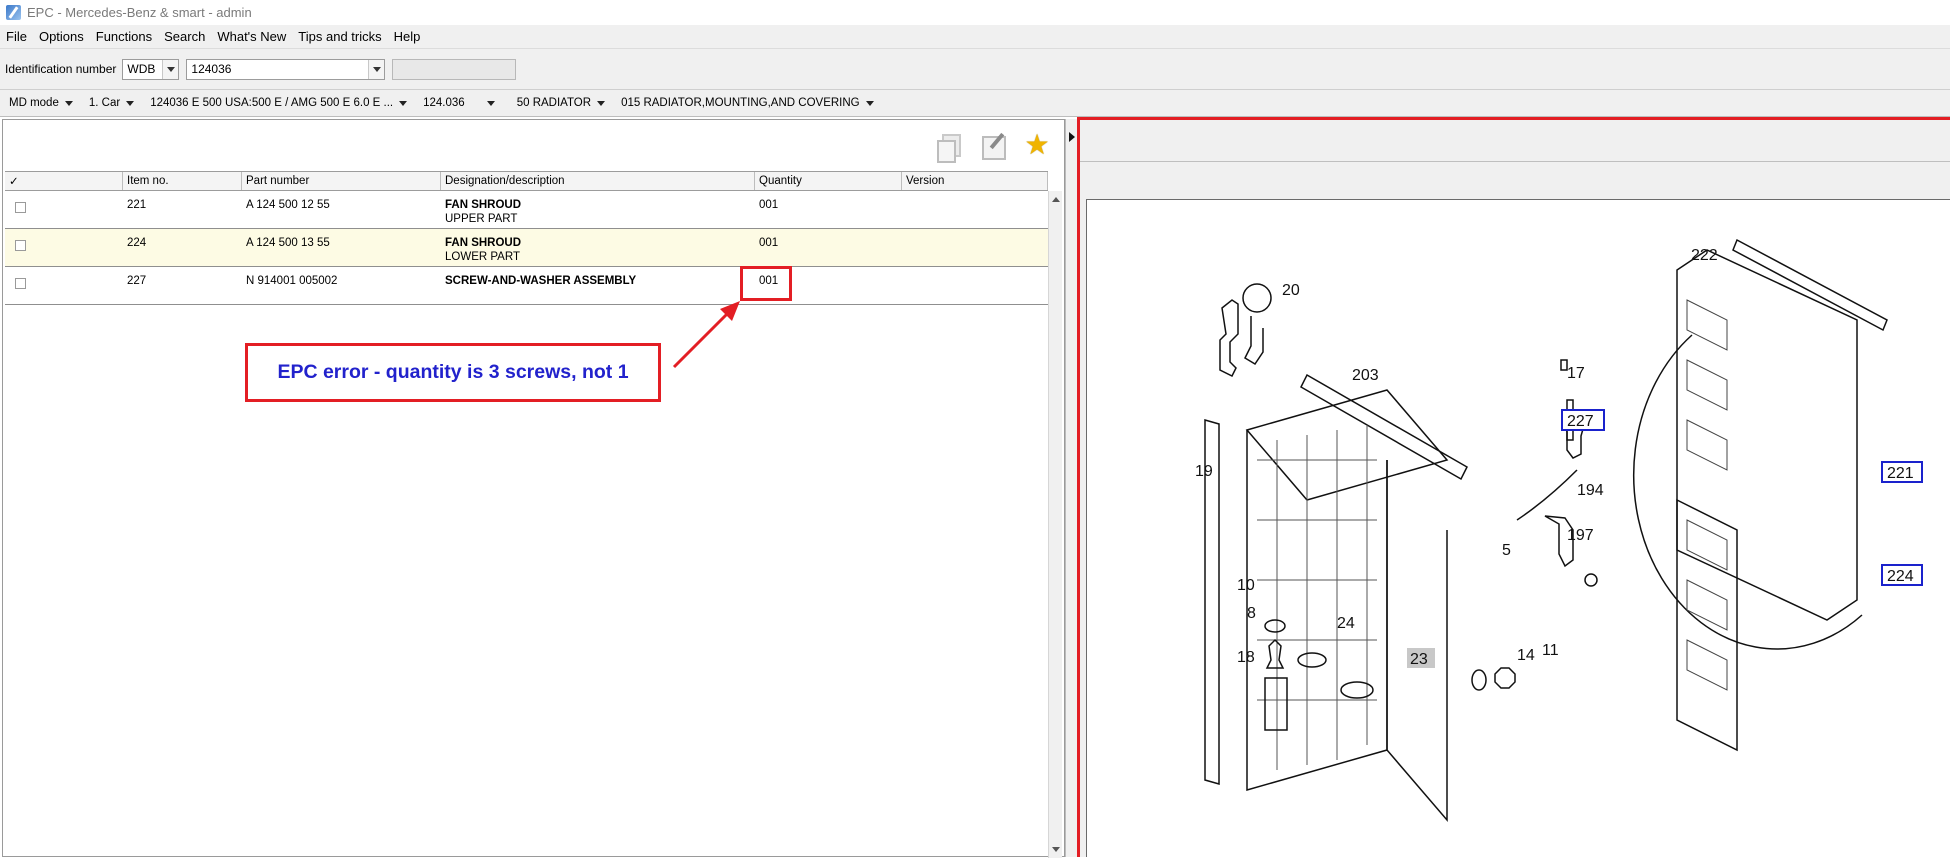 This screenshot has width=1950, height=858. I want to click on fan-shroud-upper, so click(1767, 435).